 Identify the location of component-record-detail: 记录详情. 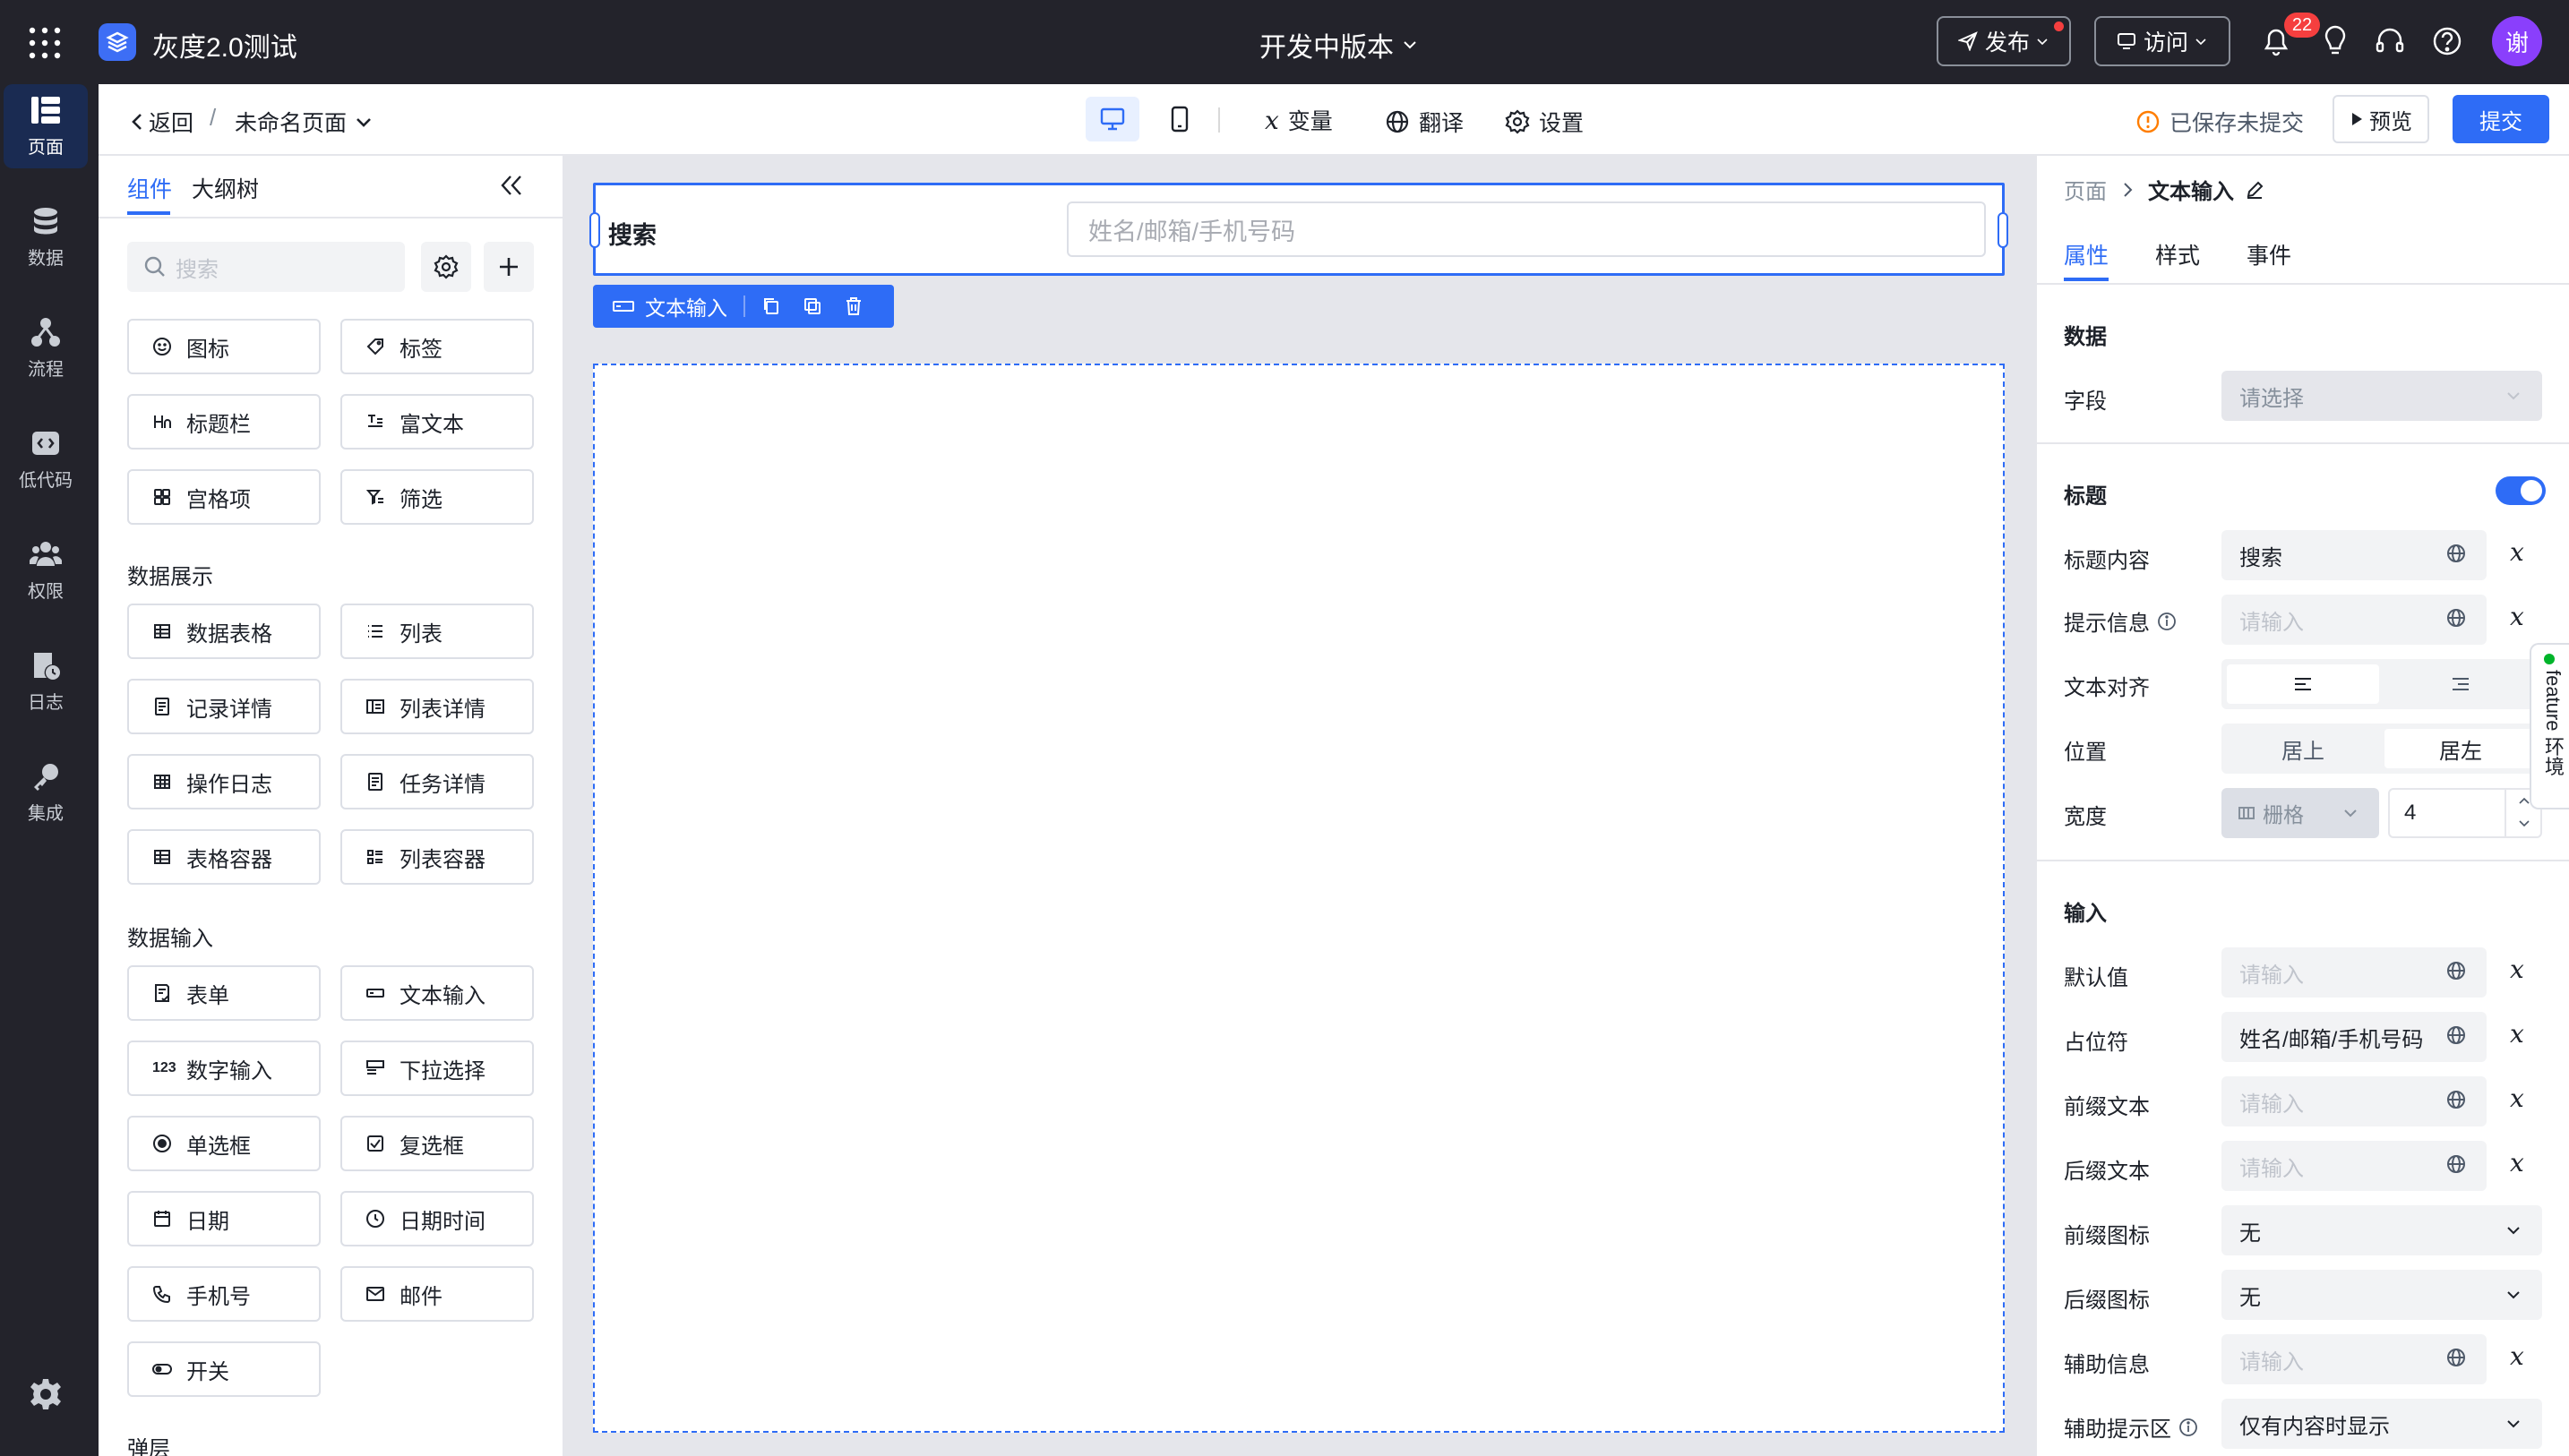
(224, 706).